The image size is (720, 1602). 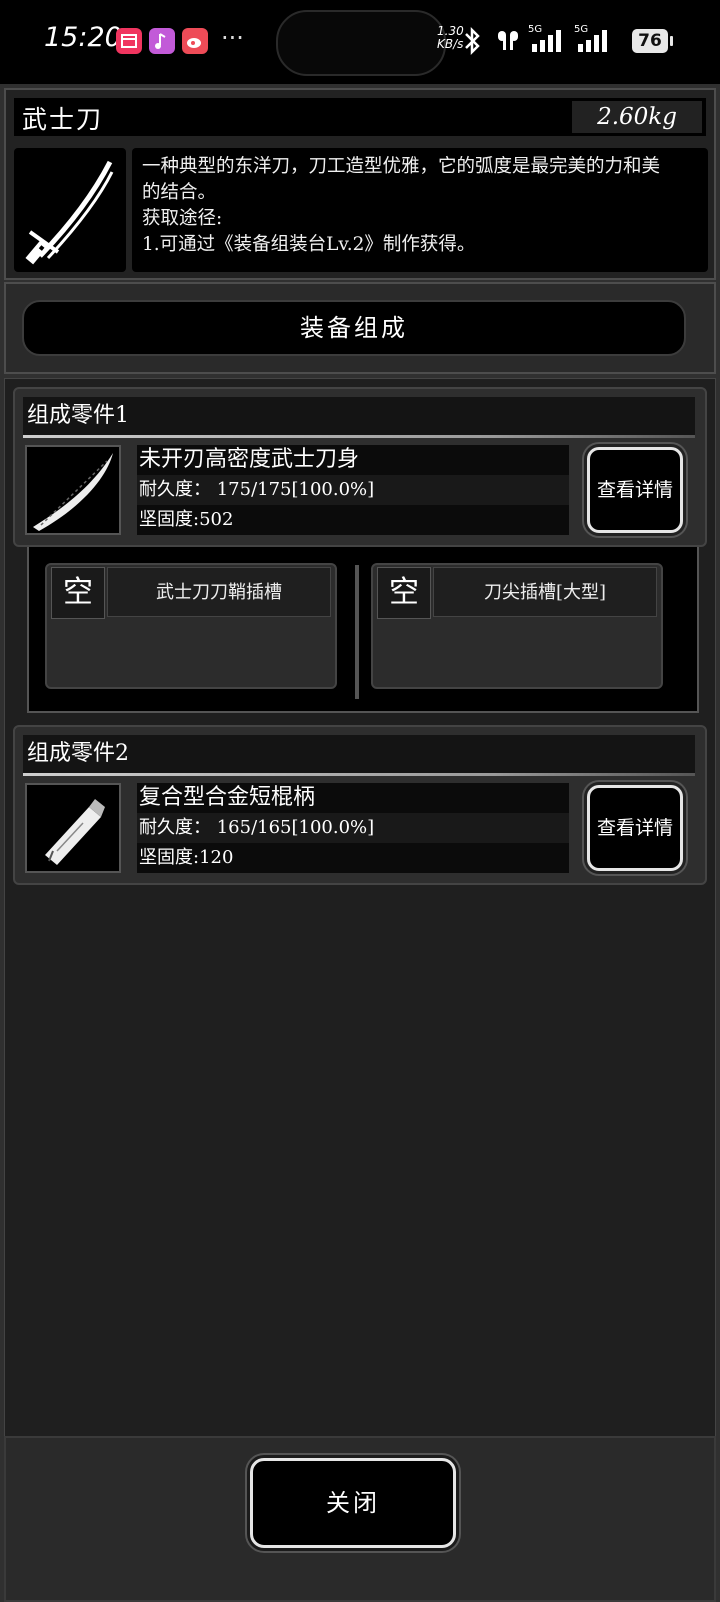 I want to click on footer-panel: 关闭, so click(x=360, y=1519).